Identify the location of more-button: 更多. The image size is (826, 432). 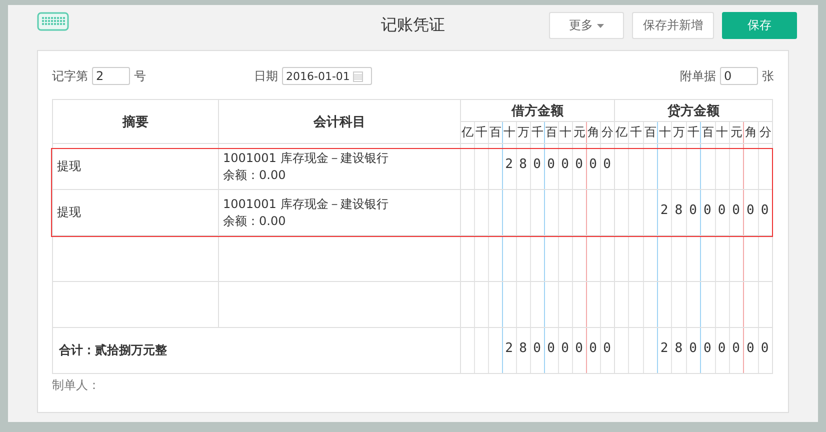
(586, 25).